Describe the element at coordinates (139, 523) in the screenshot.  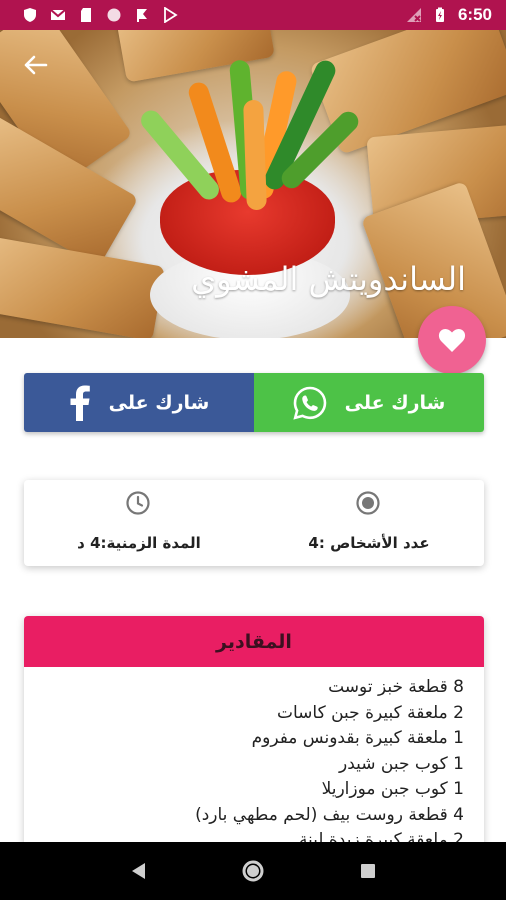
I see `duration-info: المدة الزمنية:4 د` at that location.